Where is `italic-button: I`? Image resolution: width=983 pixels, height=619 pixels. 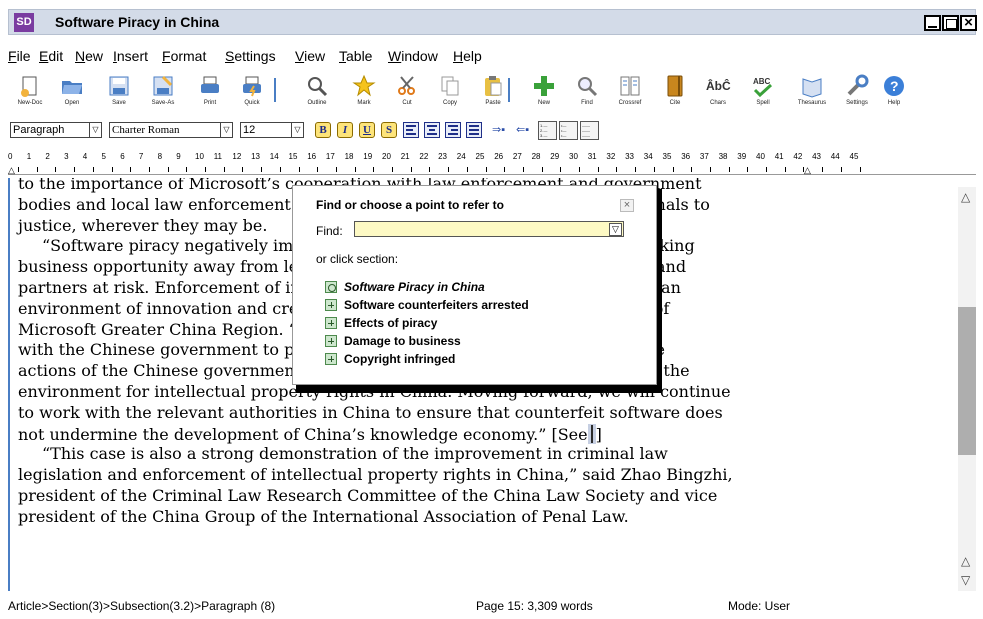
italic-button: I is located at coordinates (345, 130).